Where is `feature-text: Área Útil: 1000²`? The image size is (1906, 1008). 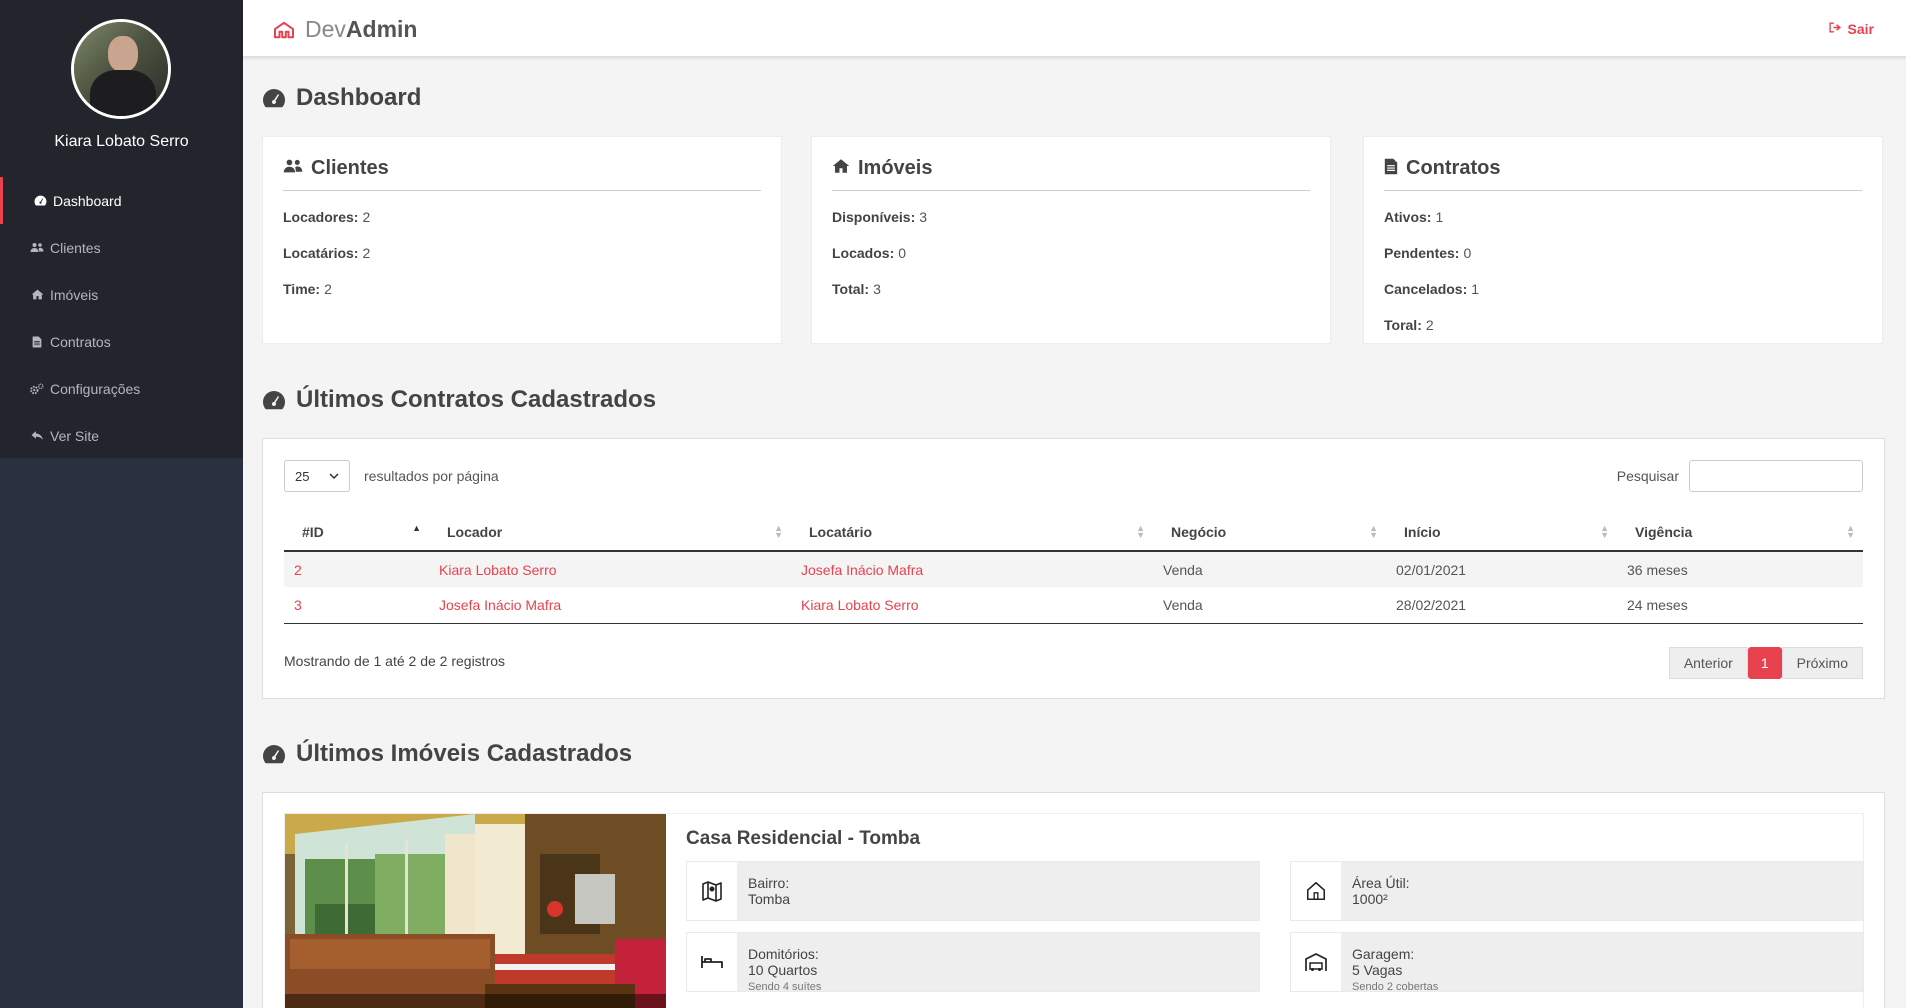 feature-text: Área Útil: 1000² is located at coordinates (1381, 891).